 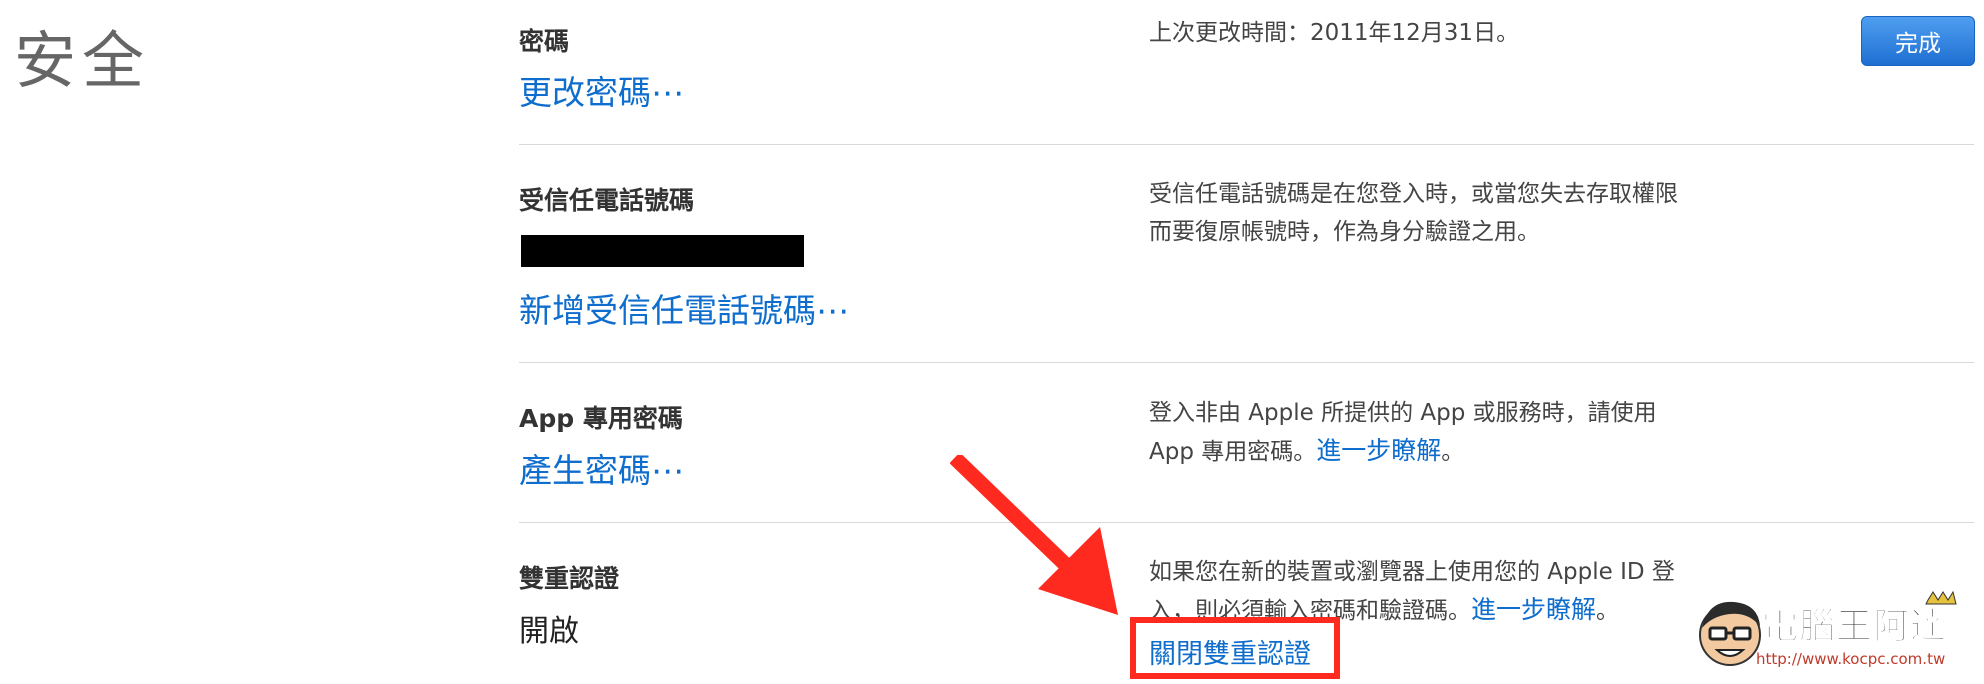 I want to click on description-text: App 專用密碼。, so click(x=1233, y=452).